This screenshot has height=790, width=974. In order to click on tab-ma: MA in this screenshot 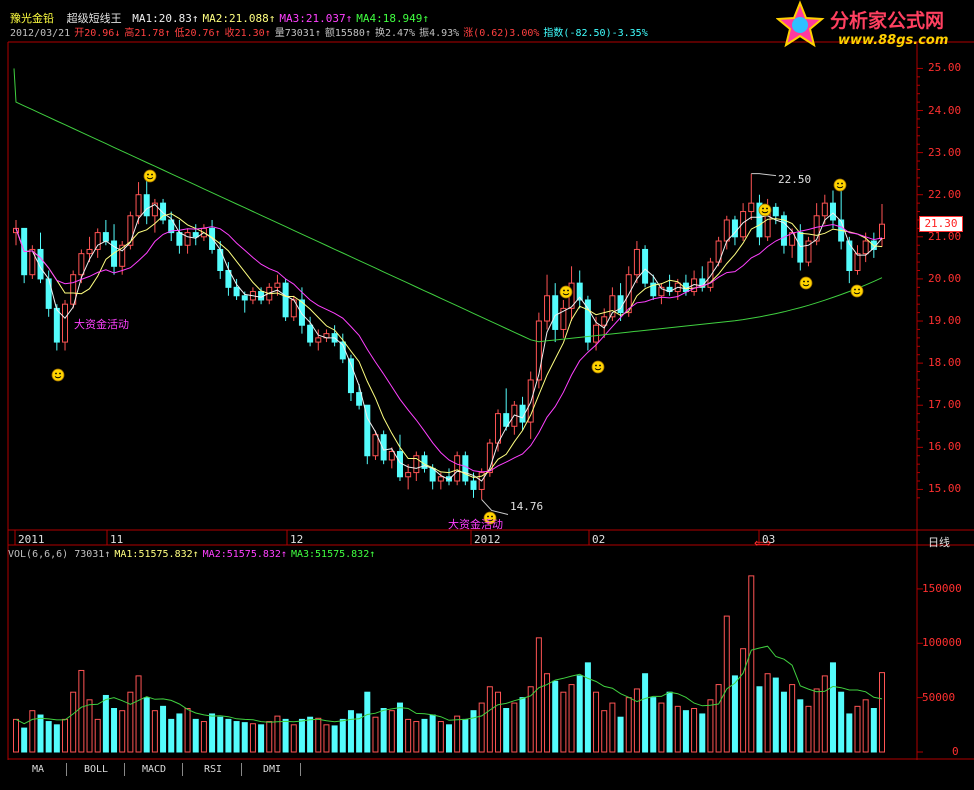, I will do `click(38, 769)`.